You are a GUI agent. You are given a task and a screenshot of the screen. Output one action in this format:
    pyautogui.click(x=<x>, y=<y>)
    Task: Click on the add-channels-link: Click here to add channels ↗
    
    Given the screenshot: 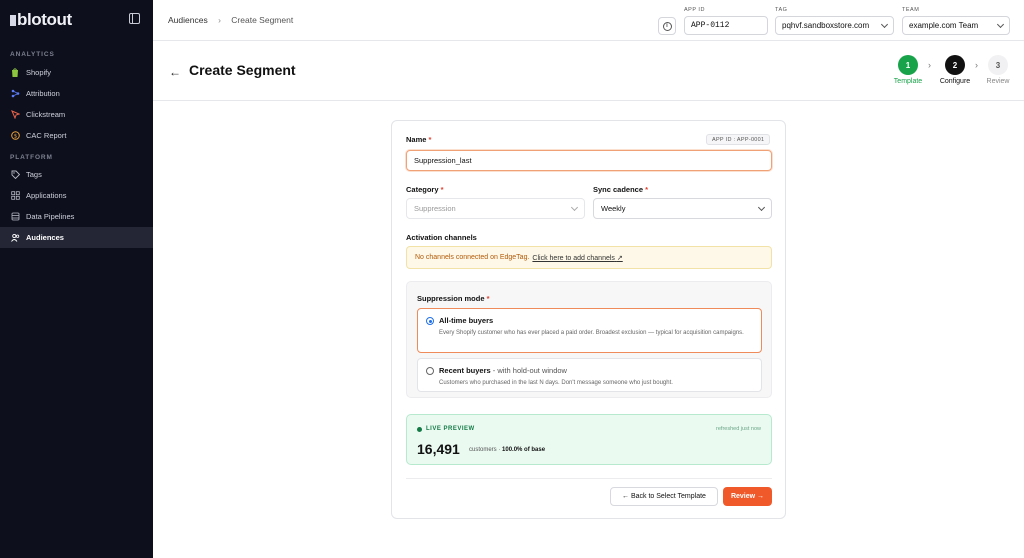 What is the action you would take?
    pyautogui.click(x=577, y=258)
    